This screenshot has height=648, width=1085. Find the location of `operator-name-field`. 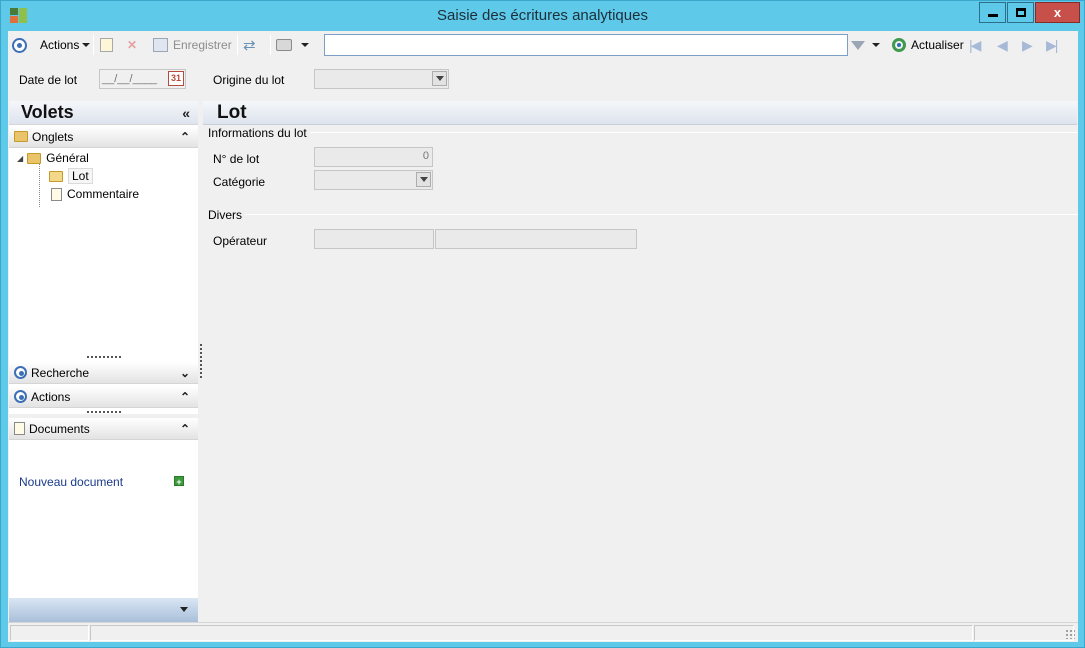

operator-name-field is located at coordinates (536, 239).